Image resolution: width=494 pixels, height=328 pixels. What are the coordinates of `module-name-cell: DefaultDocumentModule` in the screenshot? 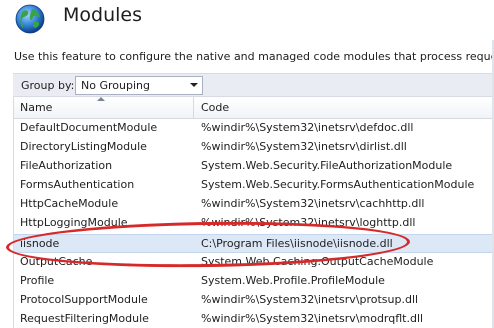 It's located at (89, 127).